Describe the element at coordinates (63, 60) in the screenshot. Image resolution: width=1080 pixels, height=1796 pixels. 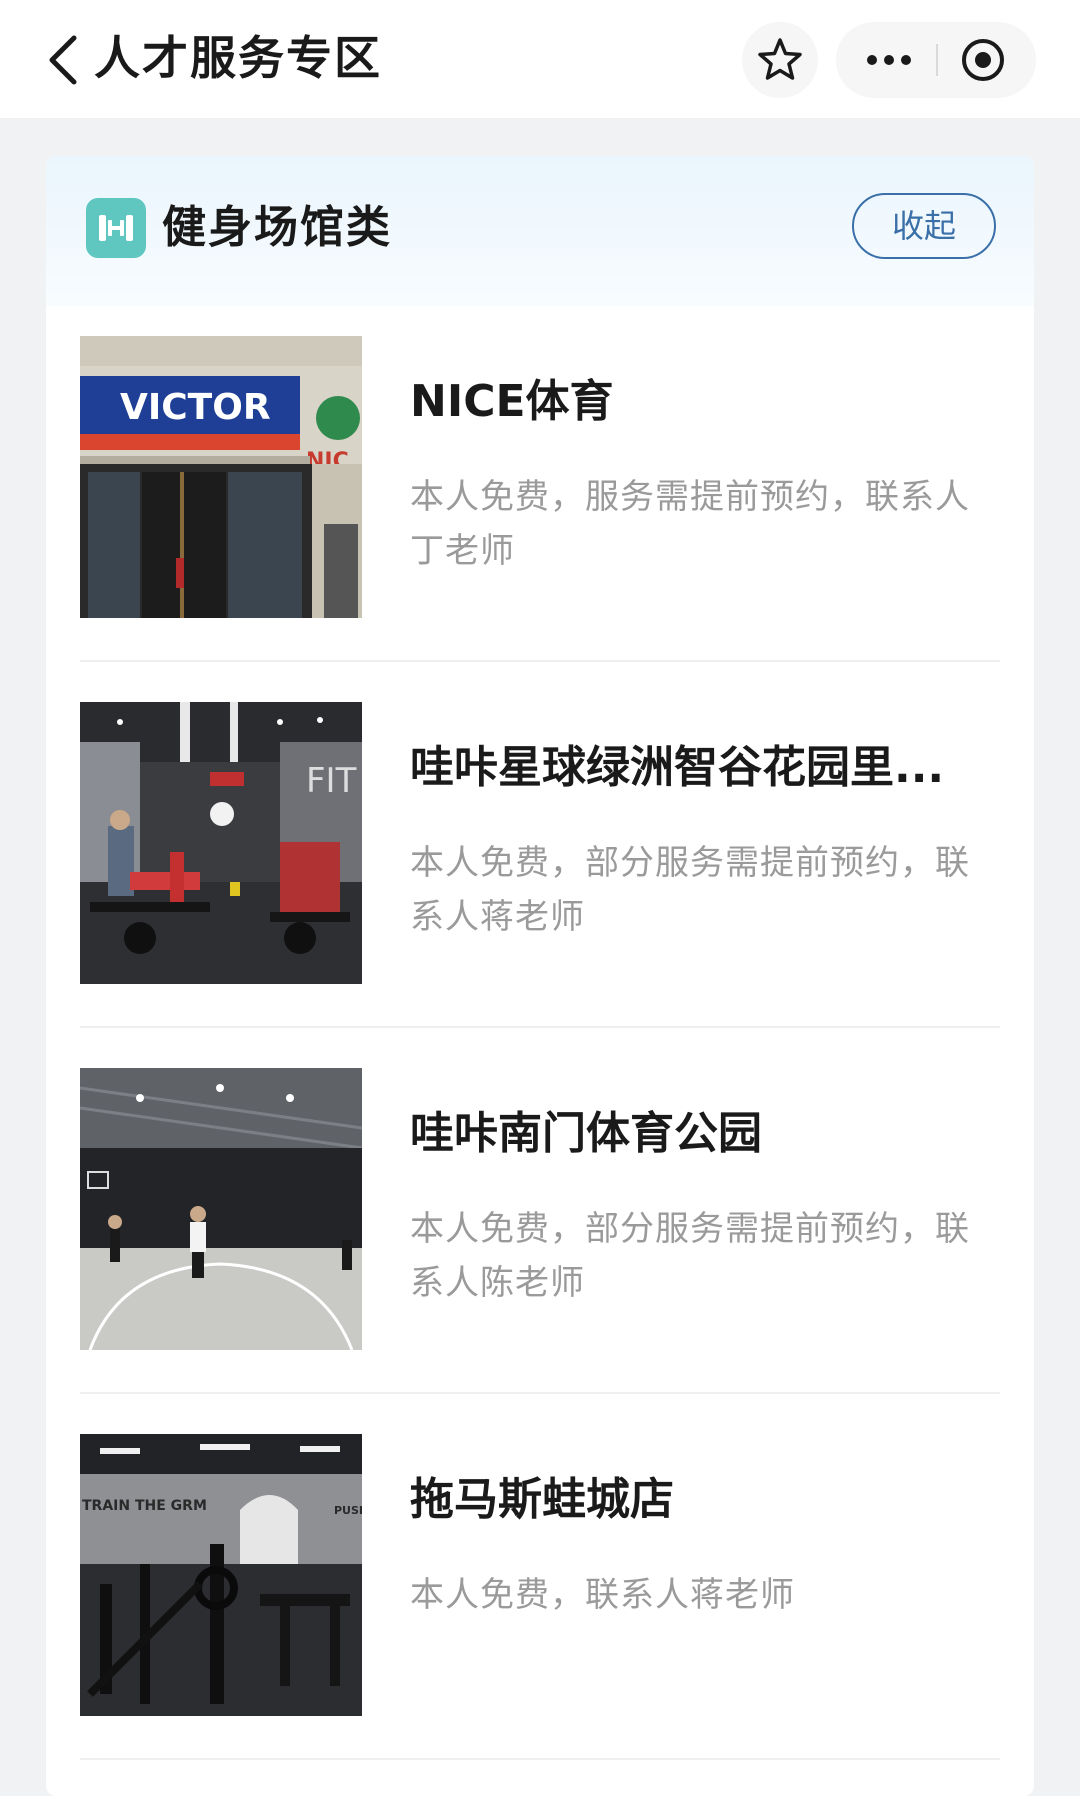
I see `chevron-left-icon` at that location.